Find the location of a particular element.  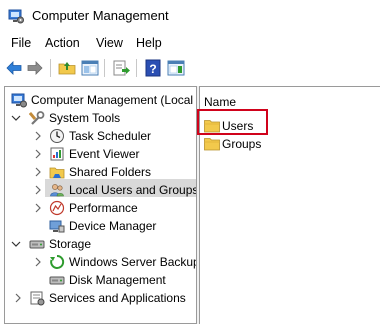

tree-label: Computer Management (Local is located at coordinates (112, 100).